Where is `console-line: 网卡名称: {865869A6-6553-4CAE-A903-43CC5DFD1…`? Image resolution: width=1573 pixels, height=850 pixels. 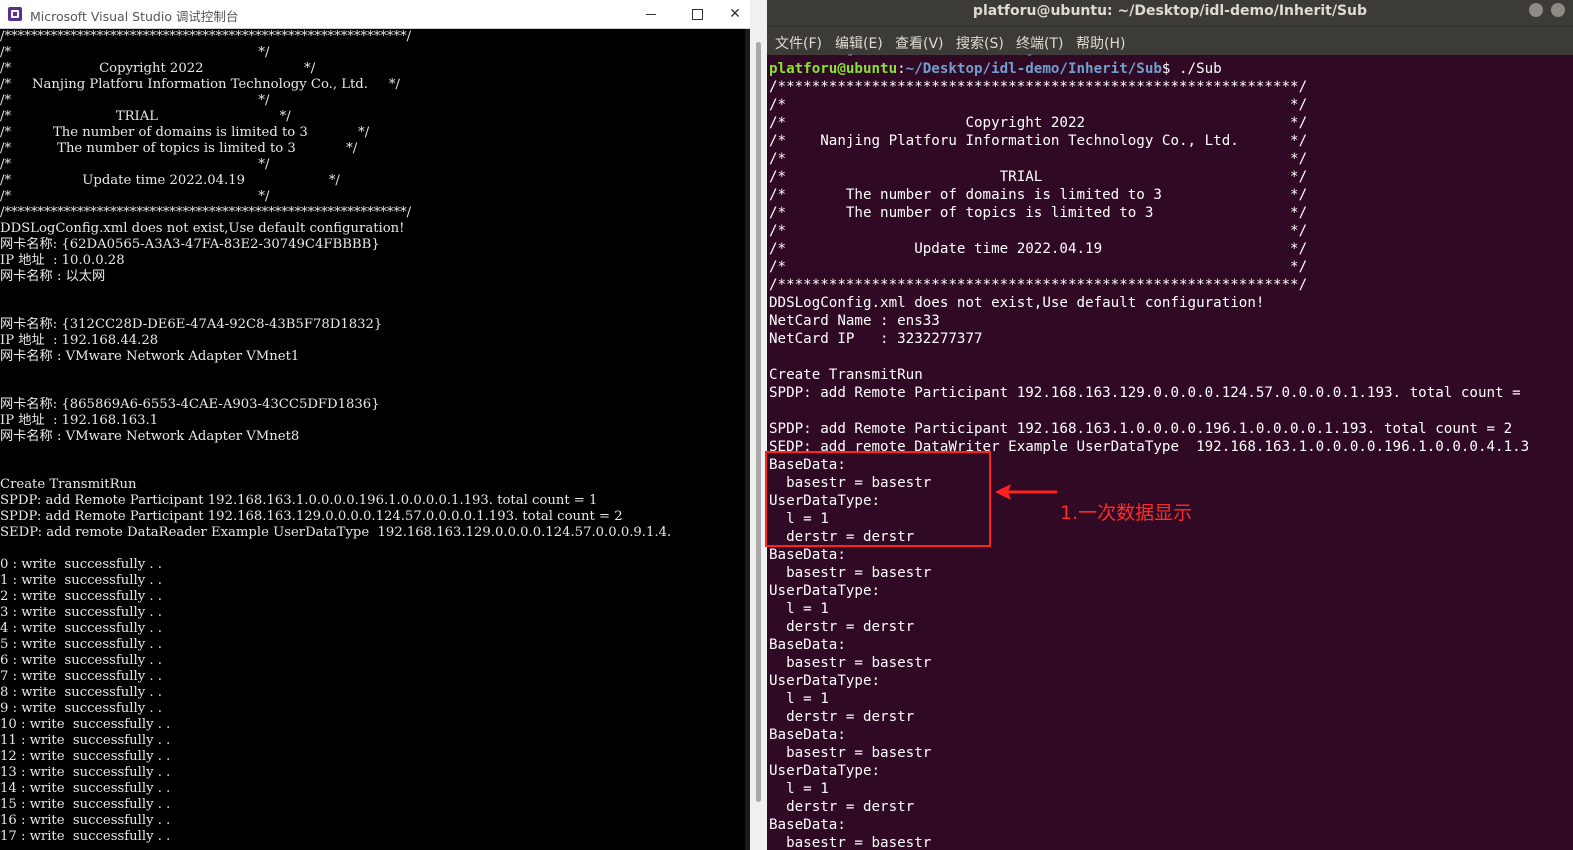
console-line: 网卡名称: {865869A6-6553-4CAE-A903-43CC5DFD1… is located at coordinates (190, 404).